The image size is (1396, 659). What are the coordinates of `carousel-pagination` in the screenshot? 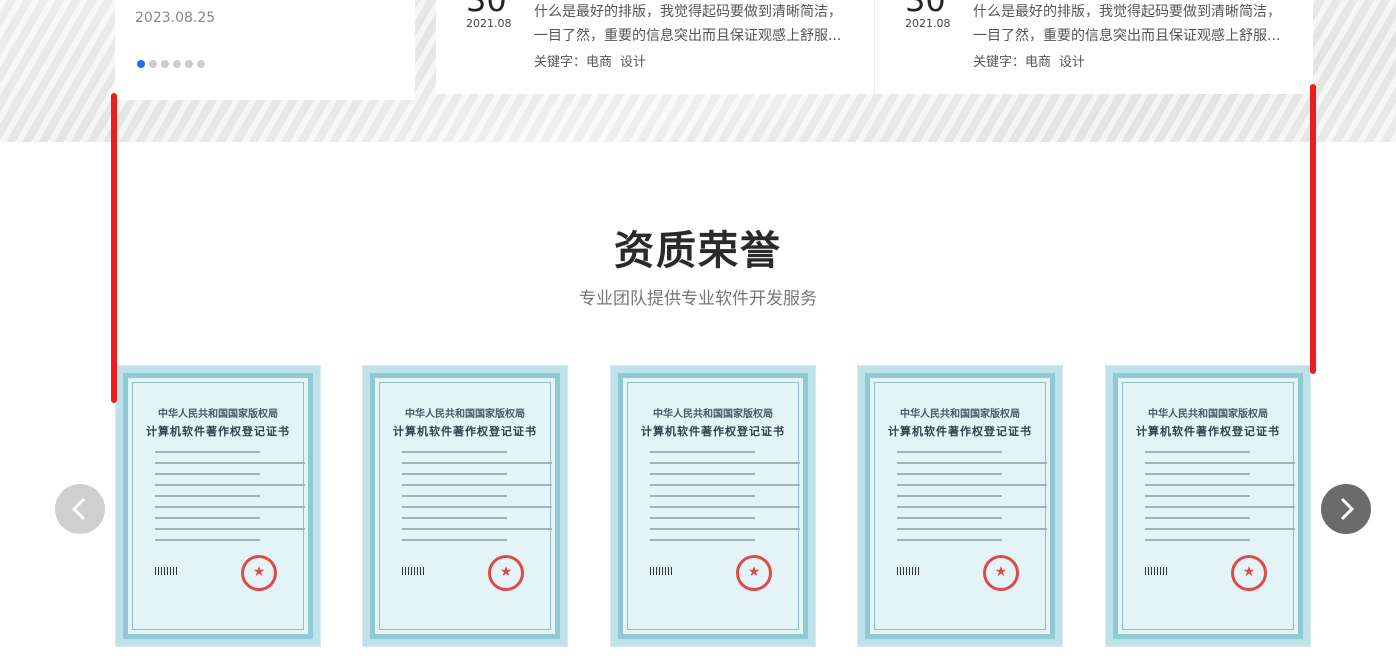 It's located at (171, 64).